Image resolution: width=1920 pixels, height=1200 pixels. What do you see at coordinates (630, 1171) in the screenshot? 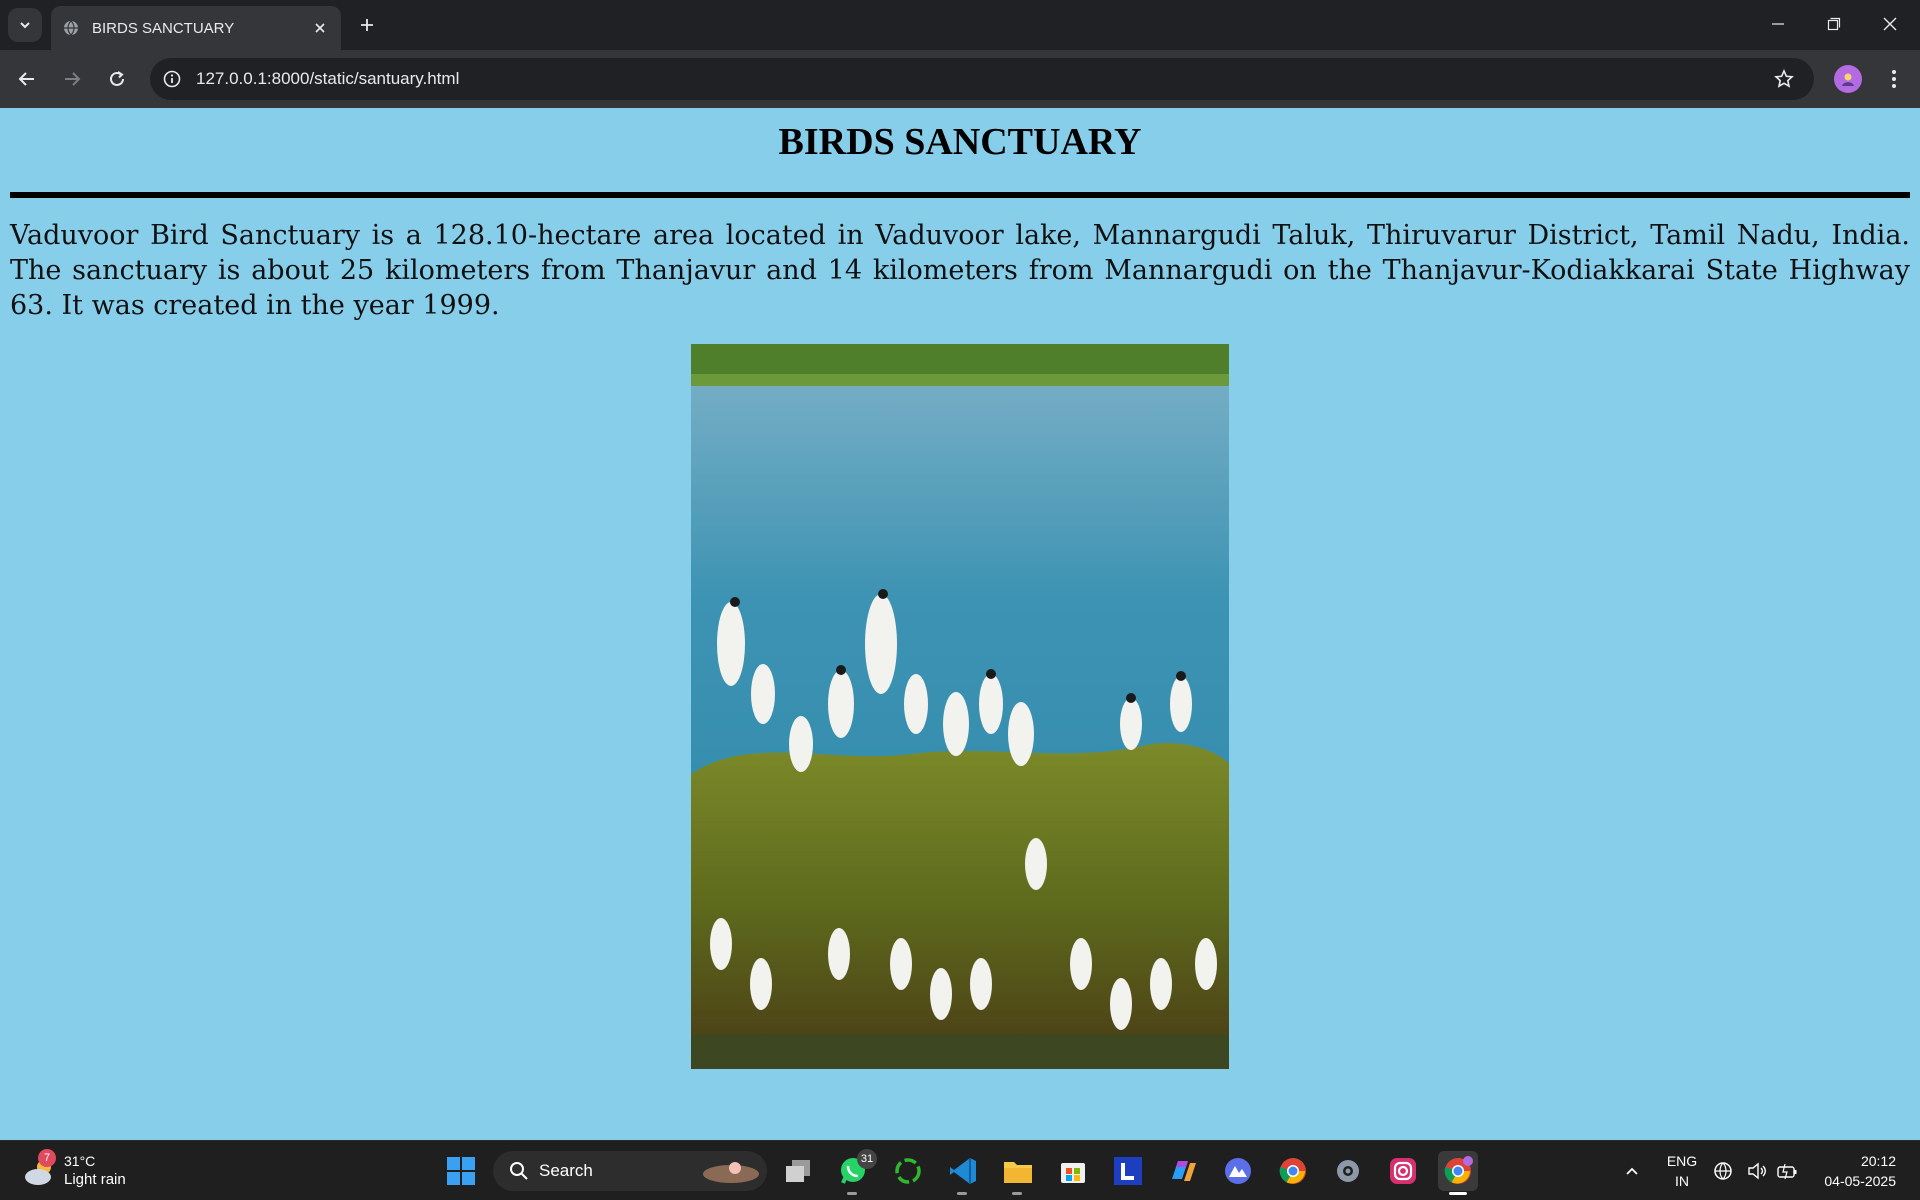
I see `taskbar-search: Search` at bounding box center [630, 1171].